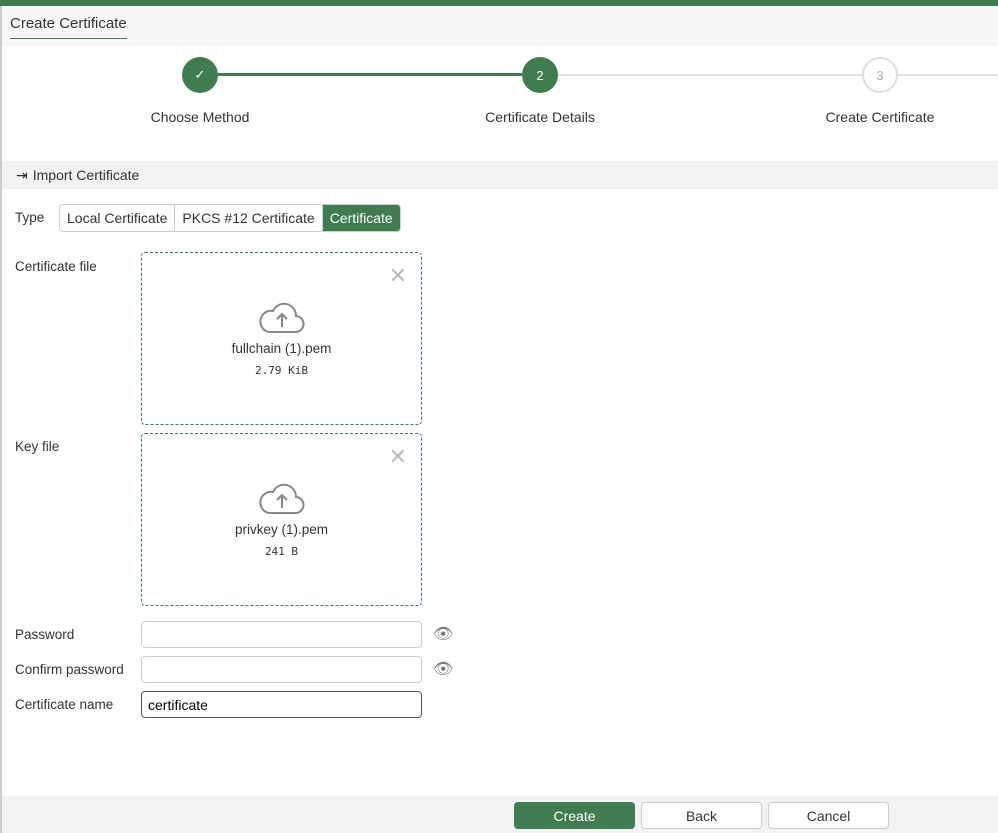 The height and width of the screenshot is (833, 998). Describe the element at coordinates (880, 117) in the screenshot. I see `step-label: Create Certificate` at that location.